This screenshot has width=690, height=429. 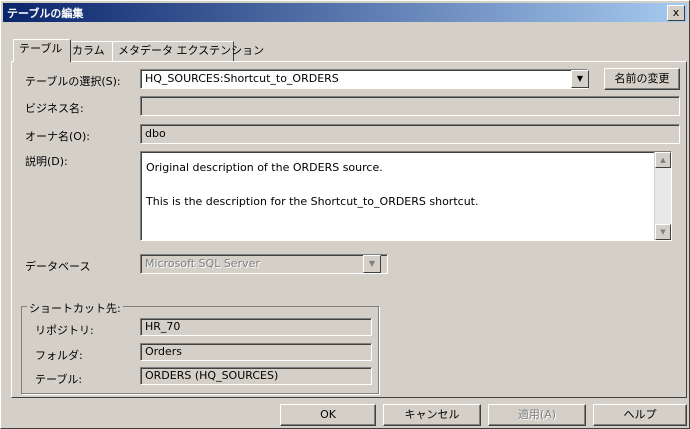 What do you see at coordinates (642, 79) in the screenshot?
I see `rename-button: 名前の変更` at bounding box center [642, 79].